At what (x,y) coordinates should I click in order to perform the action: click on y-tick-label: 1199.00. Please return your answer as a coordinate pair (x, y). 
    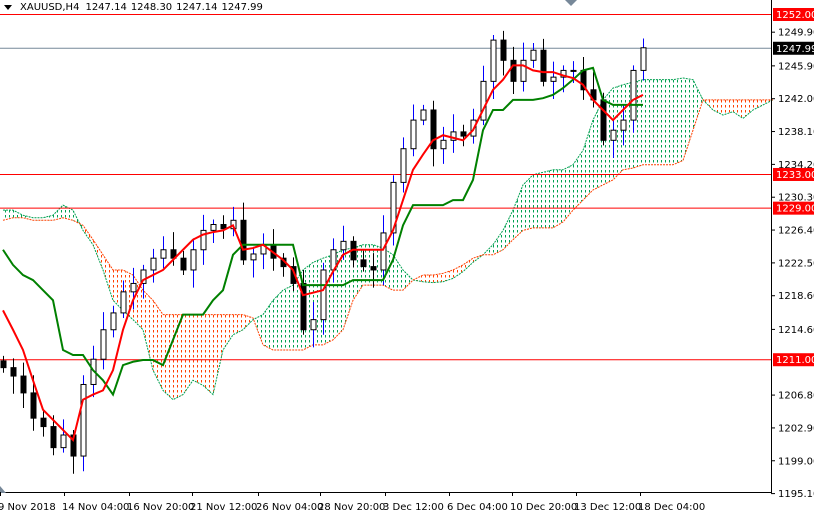
    Looking at the image, I should click on (796, 461).